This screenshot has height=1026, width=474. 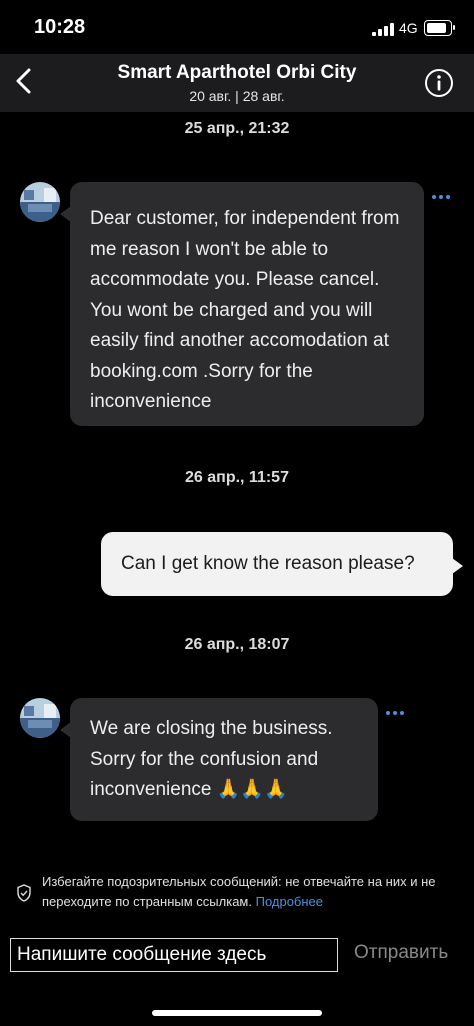 I want to click on message-date: 26 апр., 18:07, so click(x=237, y=644).